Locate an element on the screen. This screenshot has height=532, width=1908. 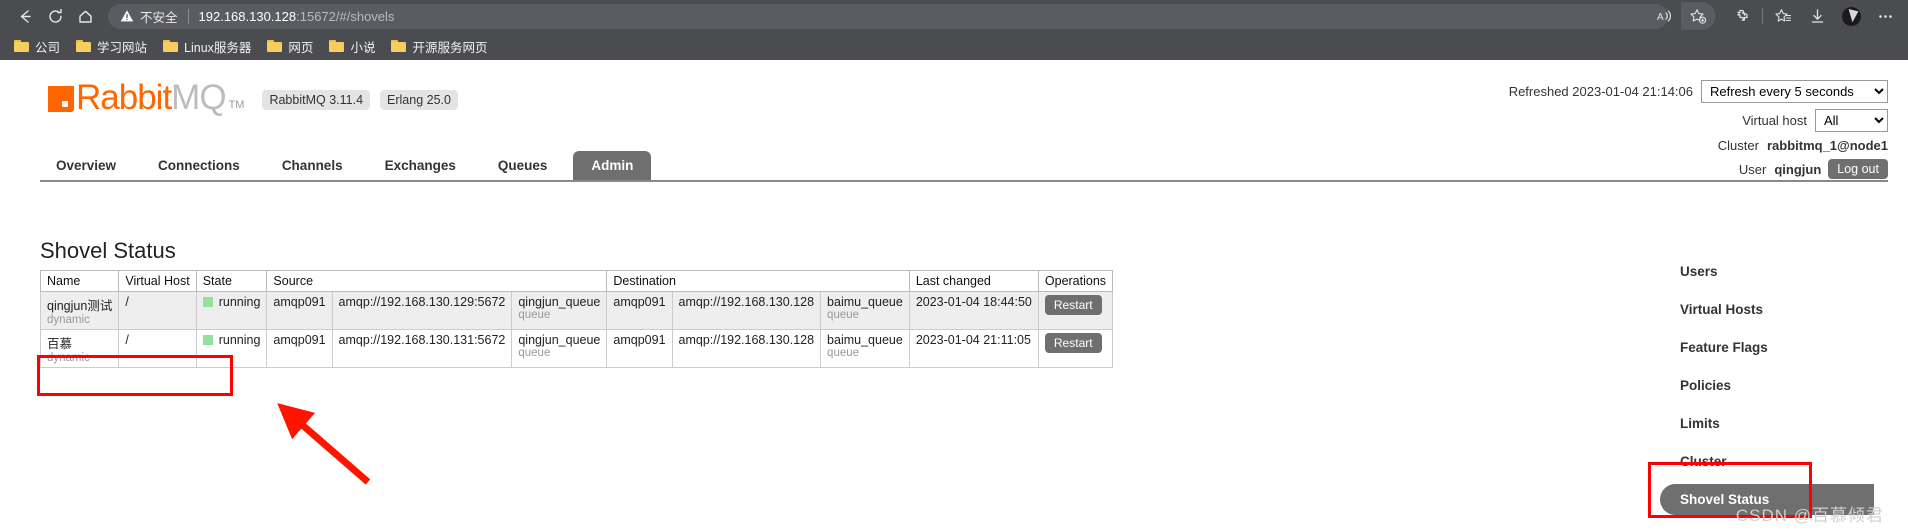
bookmark-item: 网页 is located at coordinates (292, 46).